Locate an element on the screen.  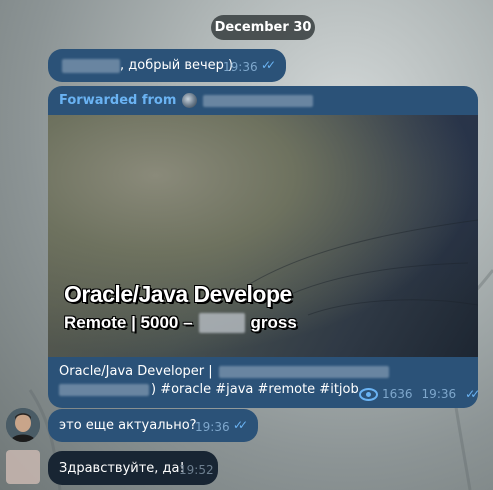
user-avatar is located at coordinates (23, 425).